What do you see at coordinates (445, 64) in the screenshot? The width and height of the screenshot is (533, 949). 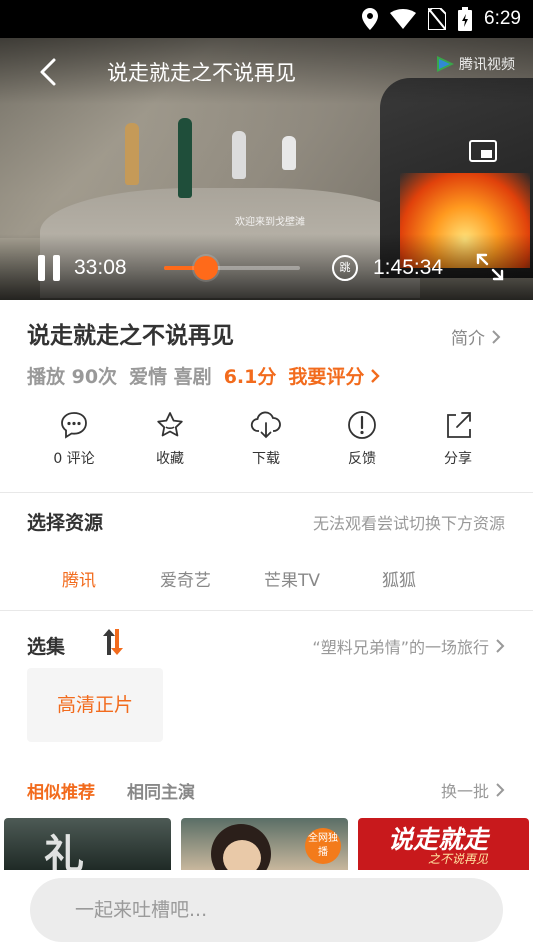 I see `tencent-video-logo-icon` at bounding box center [445, 64].